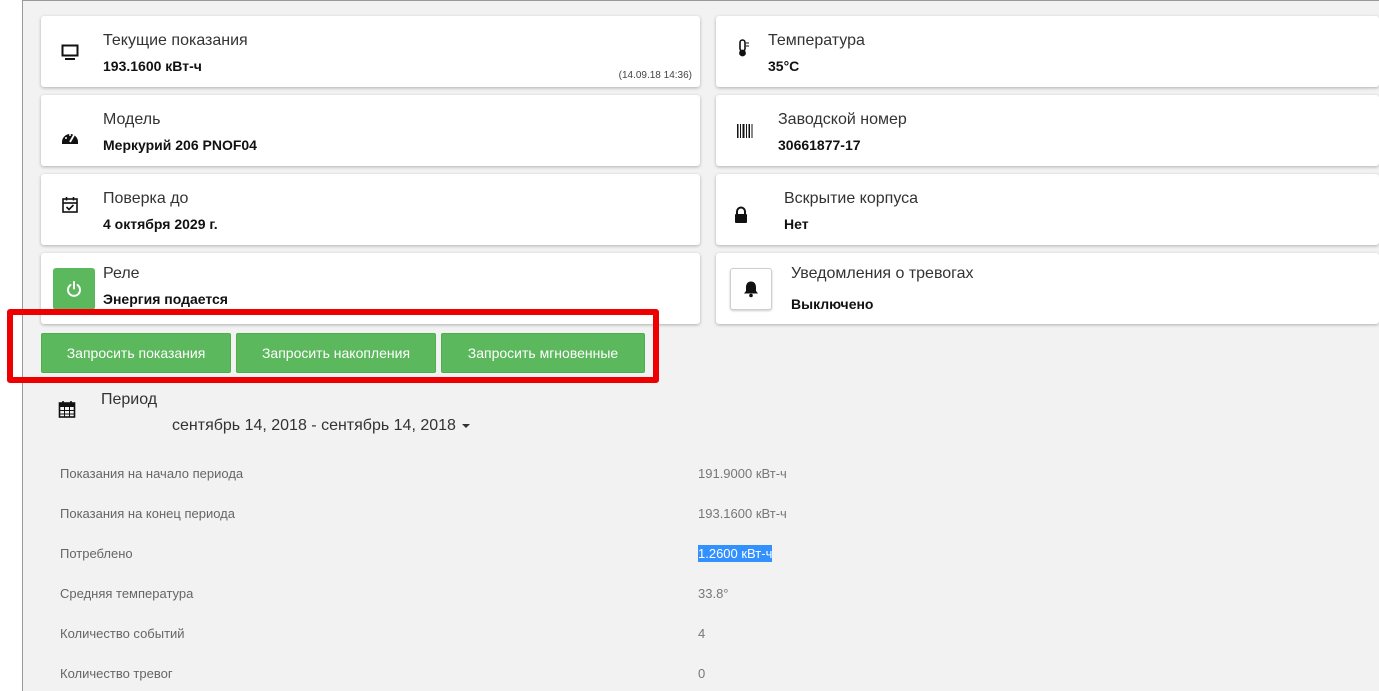 The height and width of the screenshot is (691, 1379). I want to click on temperature-label: Температура, so click(816, 40).